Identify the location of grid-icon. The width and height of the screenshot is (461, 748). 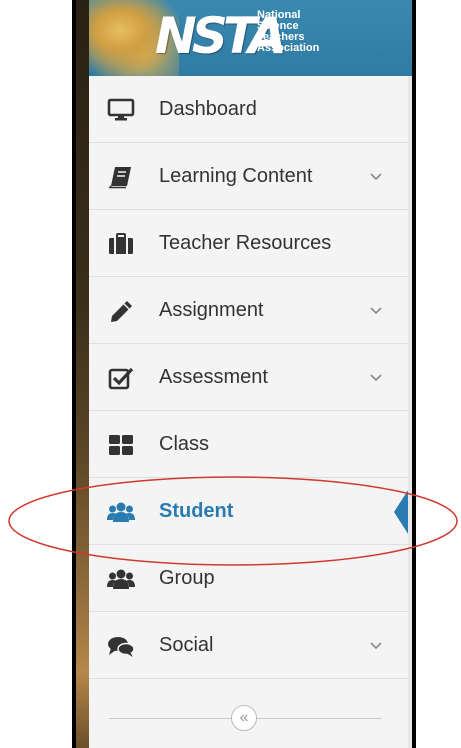
(121, 445).